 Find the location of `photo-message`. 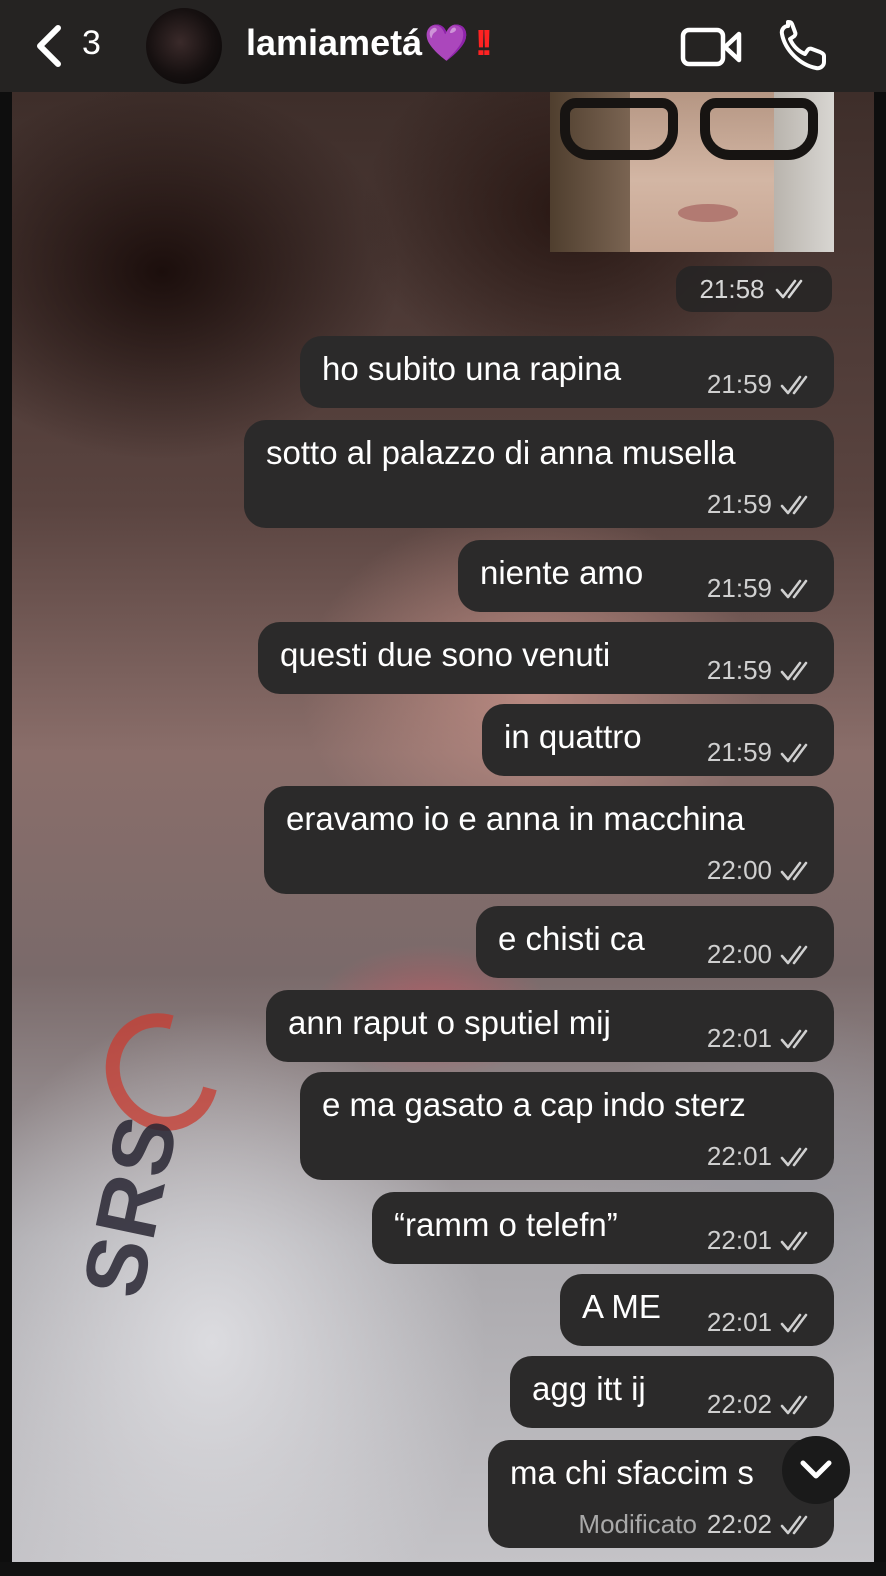

photo-message is located at coordinates (692, 172).